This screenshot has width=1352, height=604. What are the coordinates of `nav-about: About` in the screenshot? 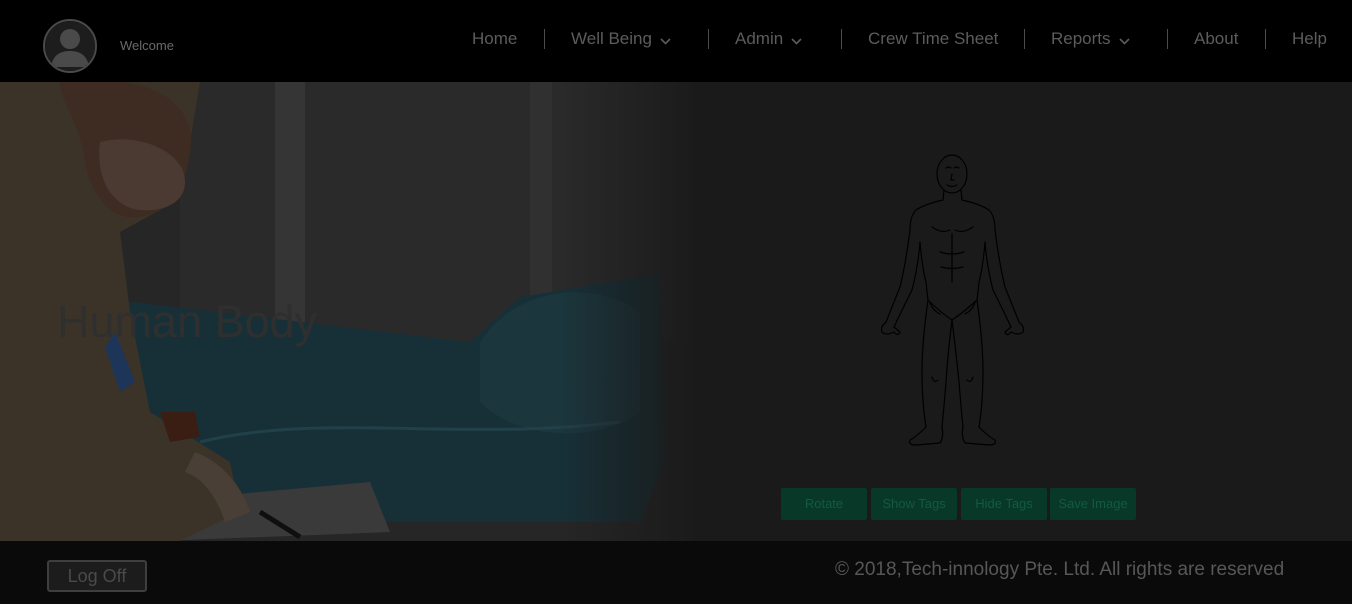 It's located at (1216, 39).